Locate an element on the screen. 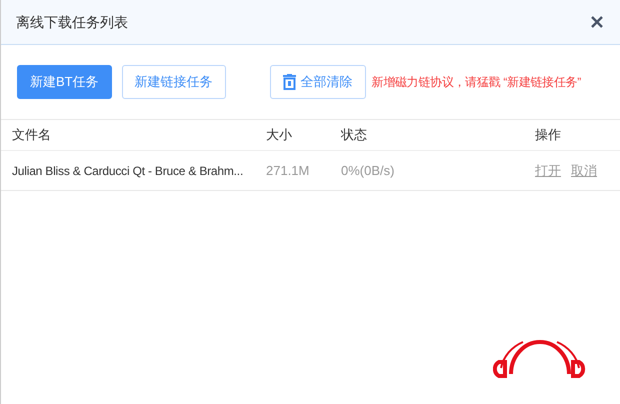 Image resolution: width=620 pixels, height=404 pixels. task-status: 0%(0B/s) is located at coordinates (368, 171).